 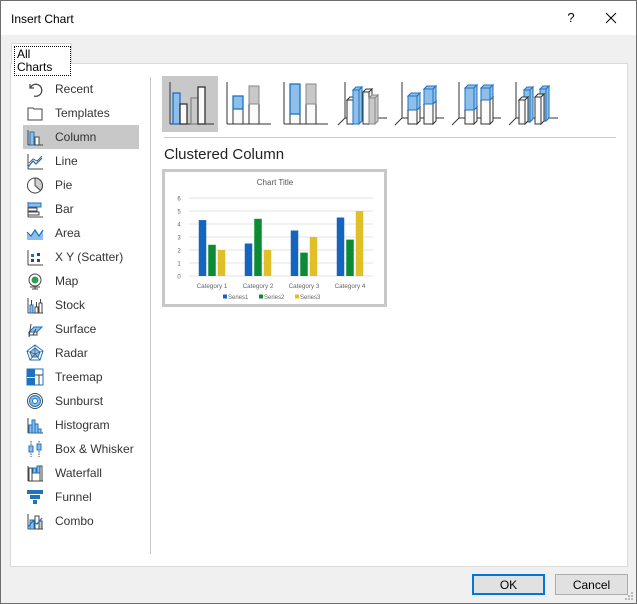 I want to click on title-bar: Insert Chart ?, so click(x=318, y=18).